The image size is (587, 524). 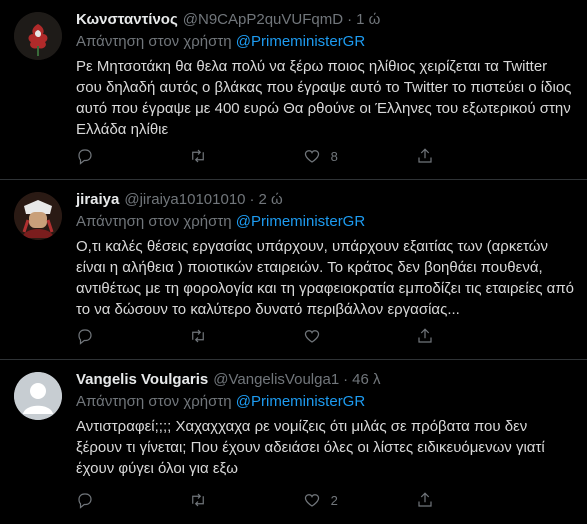 I want to click on like-count: 8, so click(x=334, y=156).